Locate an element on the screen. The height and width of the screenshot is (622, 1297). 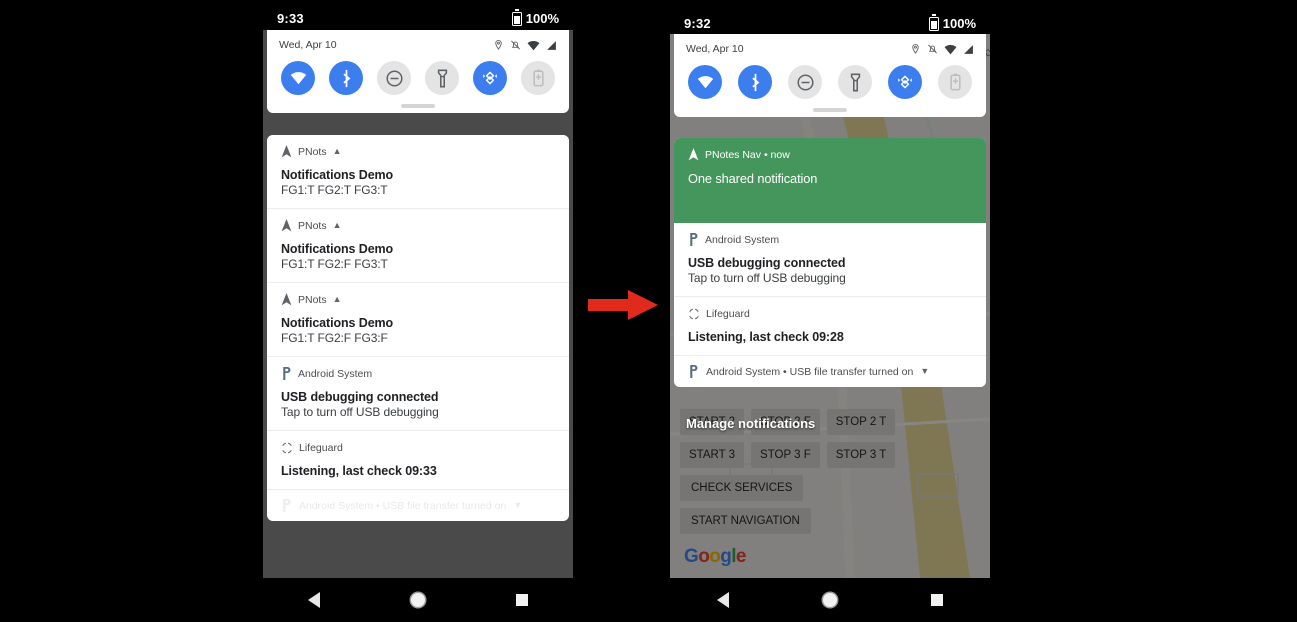
notification-subtitle: FG1:T FG2:F FG3:F is located at coordinates (334, 338).